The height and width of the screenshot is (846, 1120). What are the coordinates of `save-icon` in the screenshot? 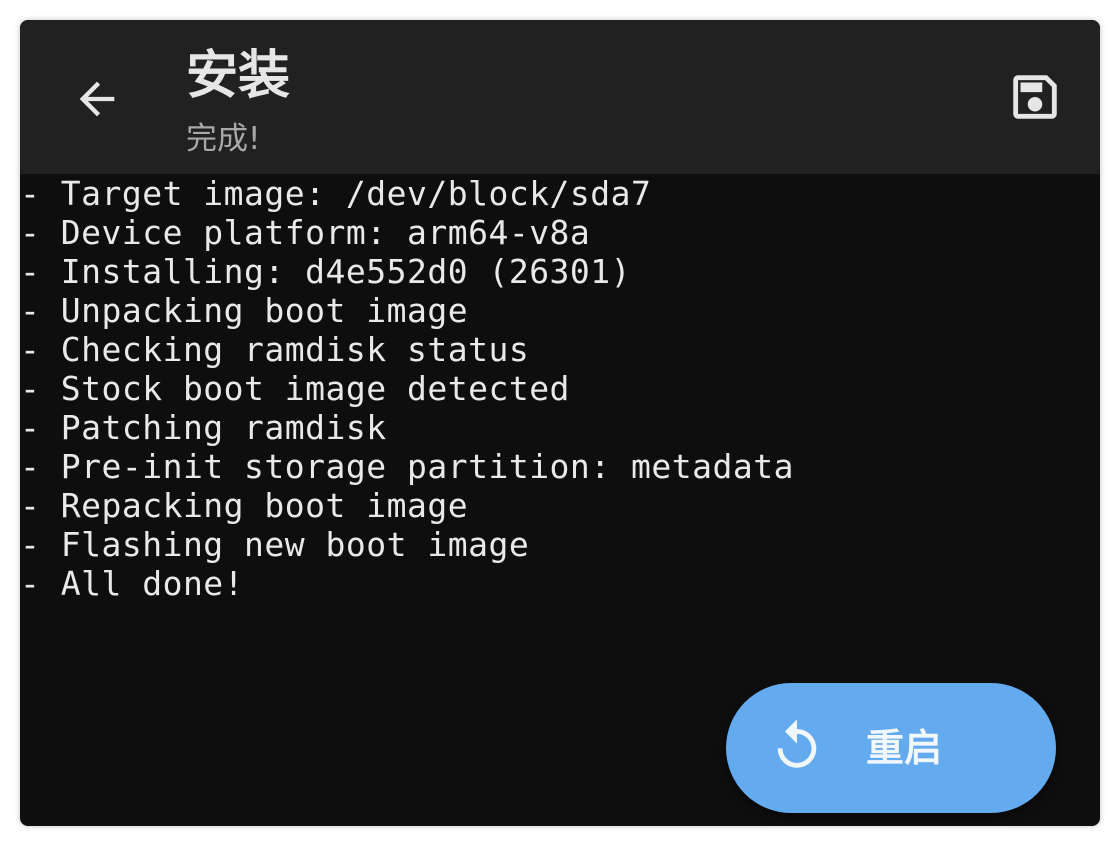 It's located at (1035, 97).